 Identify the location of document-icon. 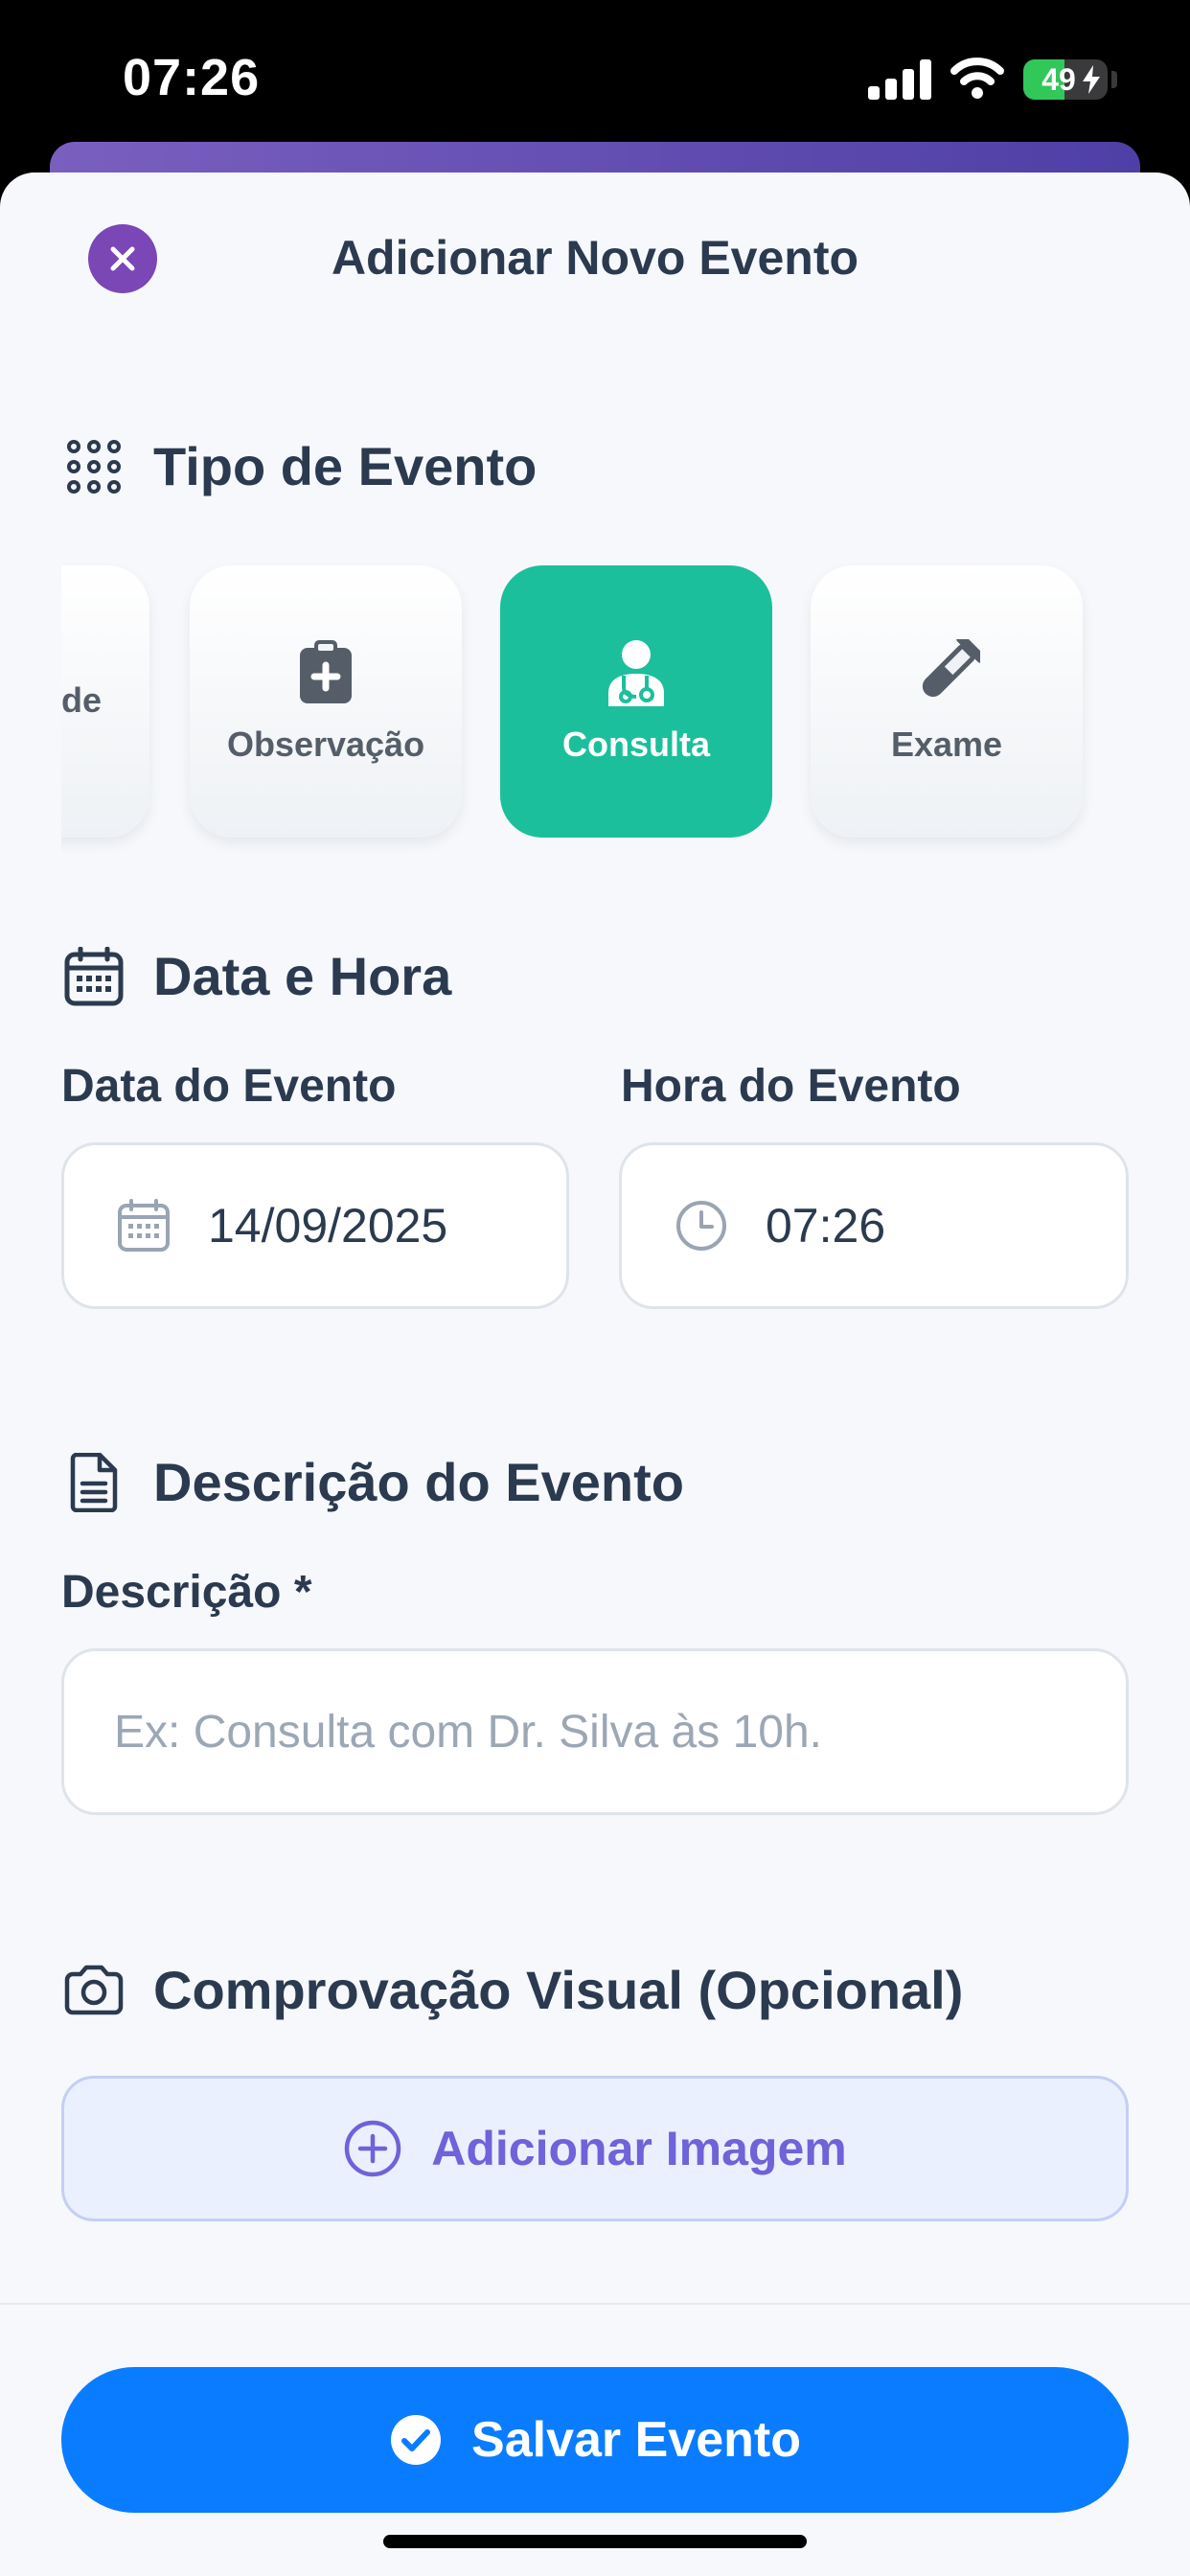
(94, 1483).